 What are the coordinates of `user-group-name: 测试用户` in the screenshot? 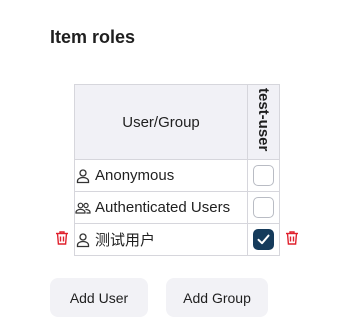 It's located at (125, 240).